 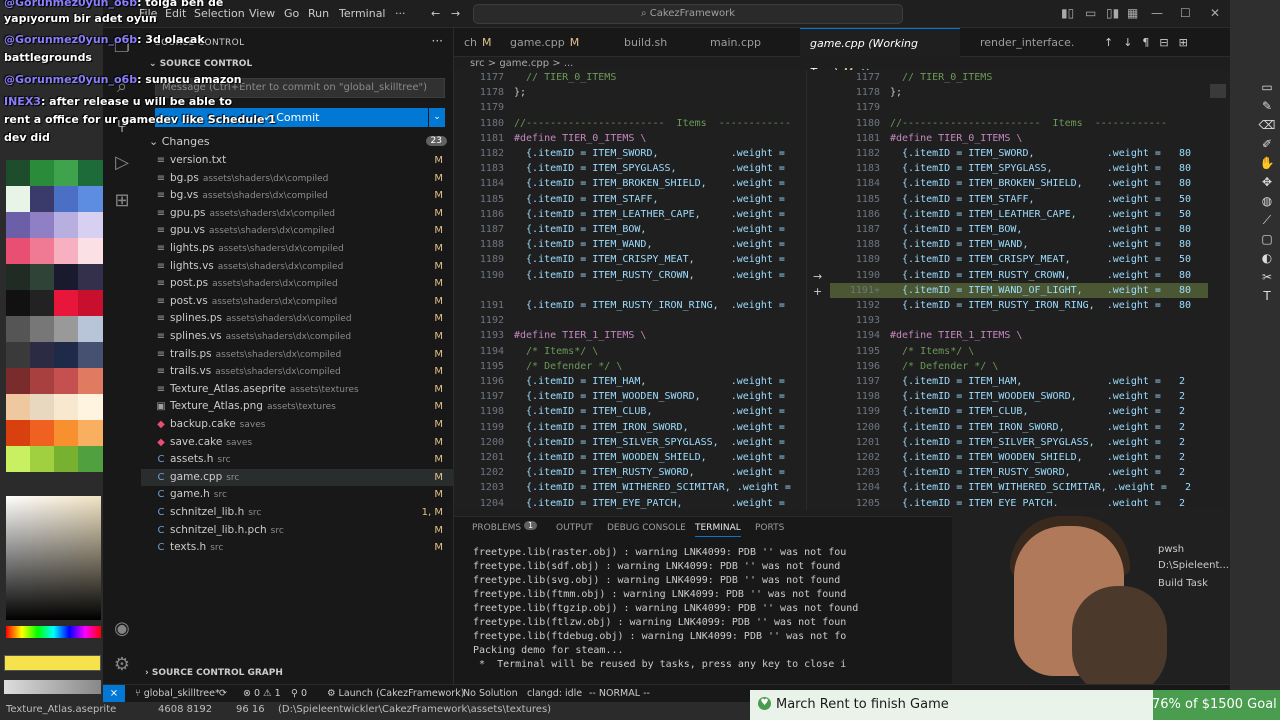 What do you see at coordinates (1219, 290) in the screenshot?
I see `minimap` at bounding box center [1219, 290].